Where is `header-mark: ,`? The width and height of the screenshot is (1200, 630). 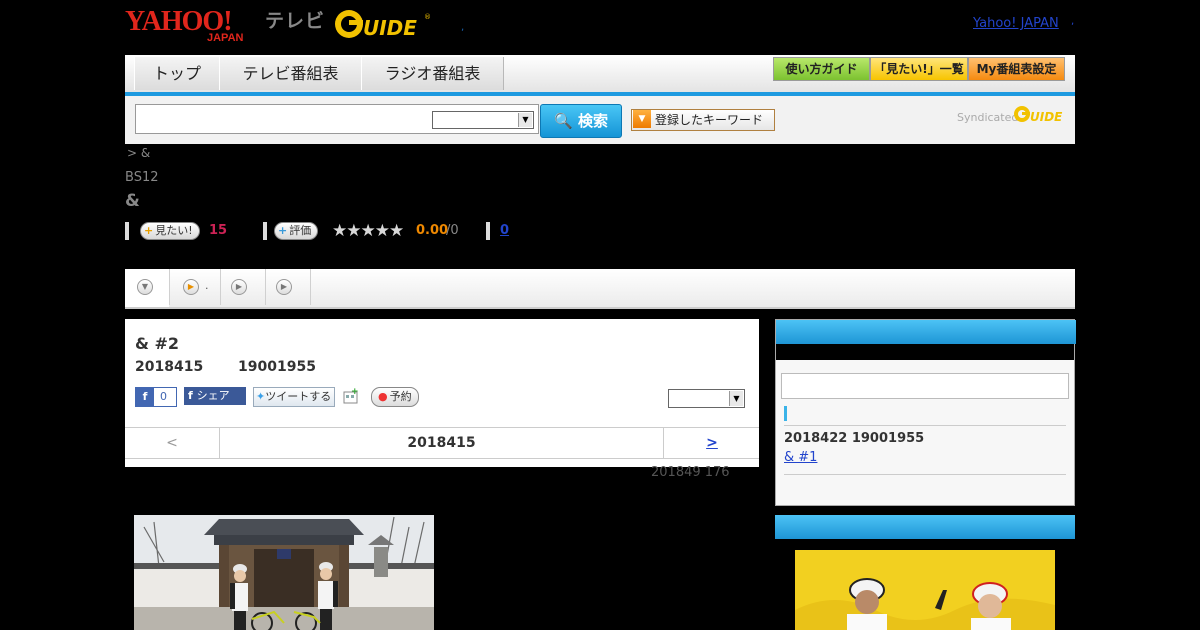 header-mark: , is located at coordinates (463, 27).